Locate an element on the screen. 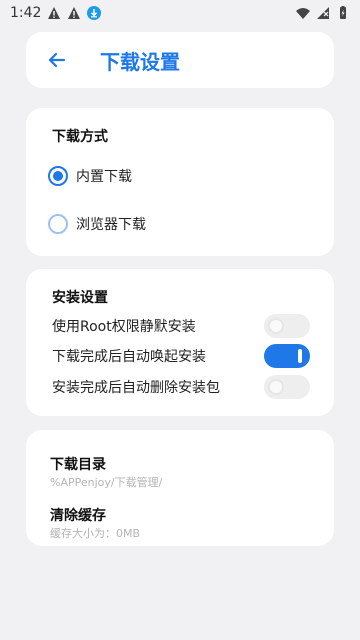  setting-label: 安装完成后自动删除安装包 is located at coordinates (136, 388).